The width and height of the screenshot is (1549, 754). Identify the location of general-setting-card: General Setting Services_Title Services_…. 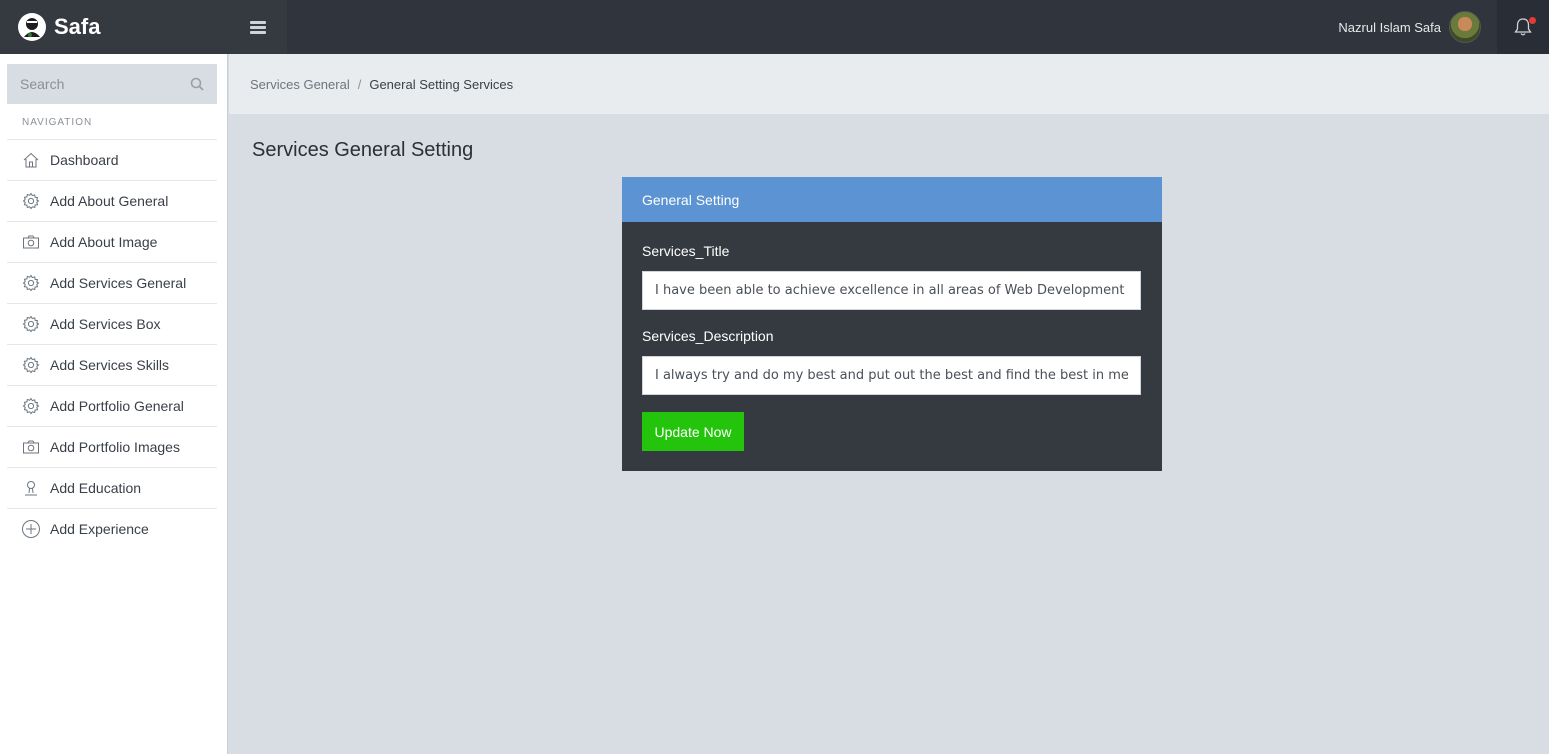
(892, 324).